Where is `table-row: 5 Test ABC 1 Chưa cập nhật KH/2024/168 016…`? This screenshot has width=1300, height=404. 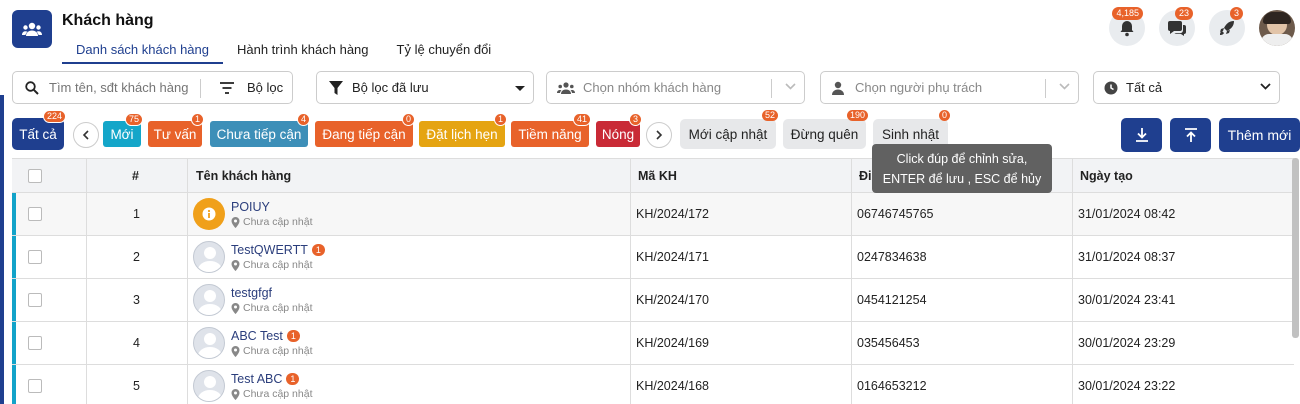
table-row: 5 Test ABC 1 Chưa cập nhật KH/2024/168 016… is located at coordinates (653, 384).